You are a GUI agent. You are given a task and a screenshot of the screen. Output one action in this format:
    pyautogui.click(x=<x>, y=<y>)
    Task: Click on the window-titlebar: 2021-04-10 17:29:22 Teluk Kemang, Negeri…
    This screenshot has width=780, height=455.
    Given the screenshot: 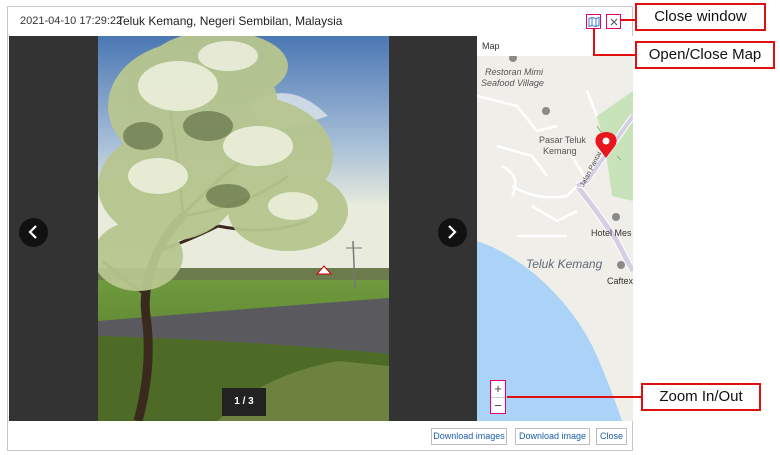 What is the action you would take?
    pyautogui.click(x=320, y=21)
    